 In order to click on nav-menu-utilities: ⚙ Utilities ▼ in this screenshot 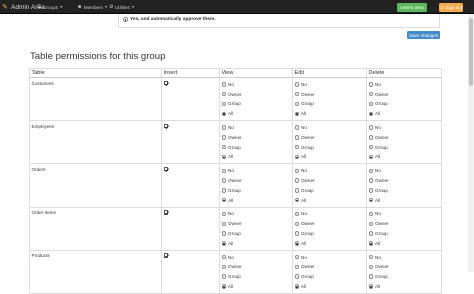, I will do `click(122, 7)`.